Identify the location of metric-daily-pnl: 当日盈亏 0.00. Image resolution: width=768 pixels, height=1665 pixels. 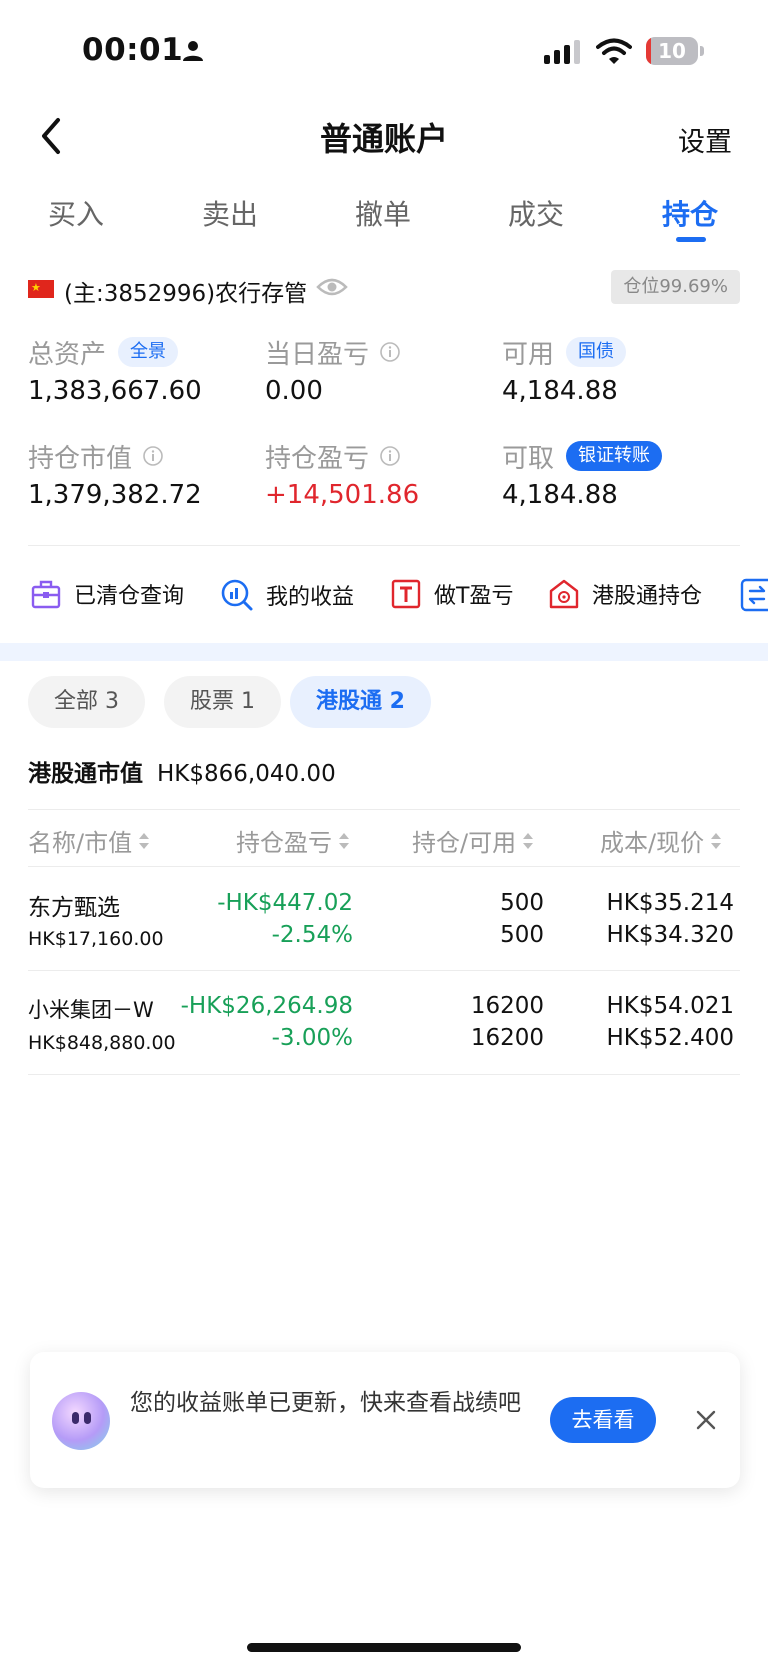
(380, 370).